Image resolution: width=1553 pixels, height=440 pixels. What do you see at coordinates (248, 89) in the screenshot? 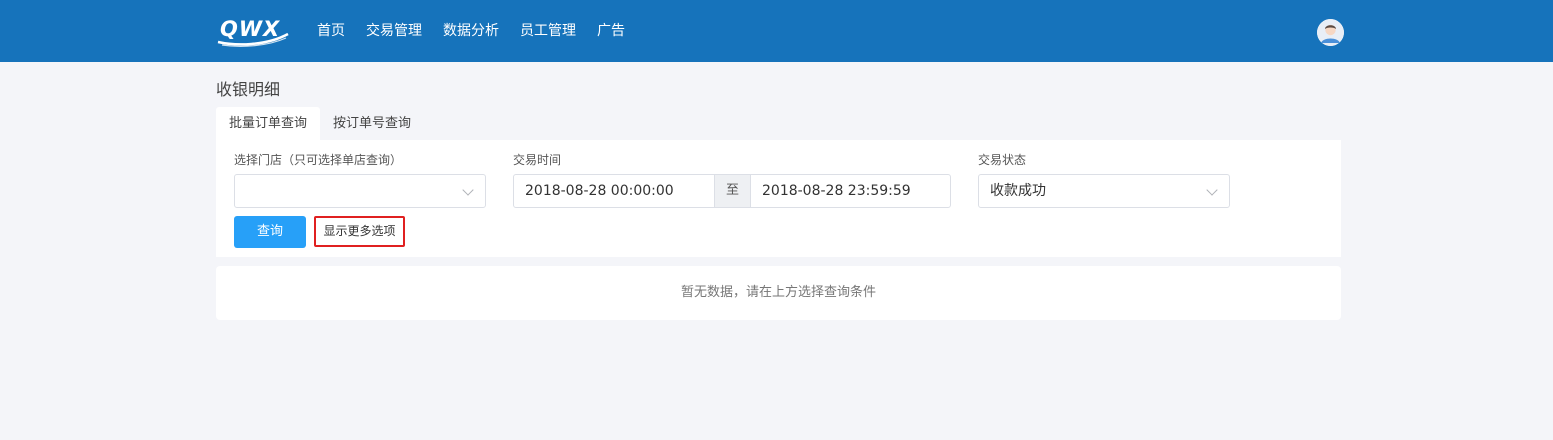
I see `page-title: 收银明细` at bounding box center [248, 89].